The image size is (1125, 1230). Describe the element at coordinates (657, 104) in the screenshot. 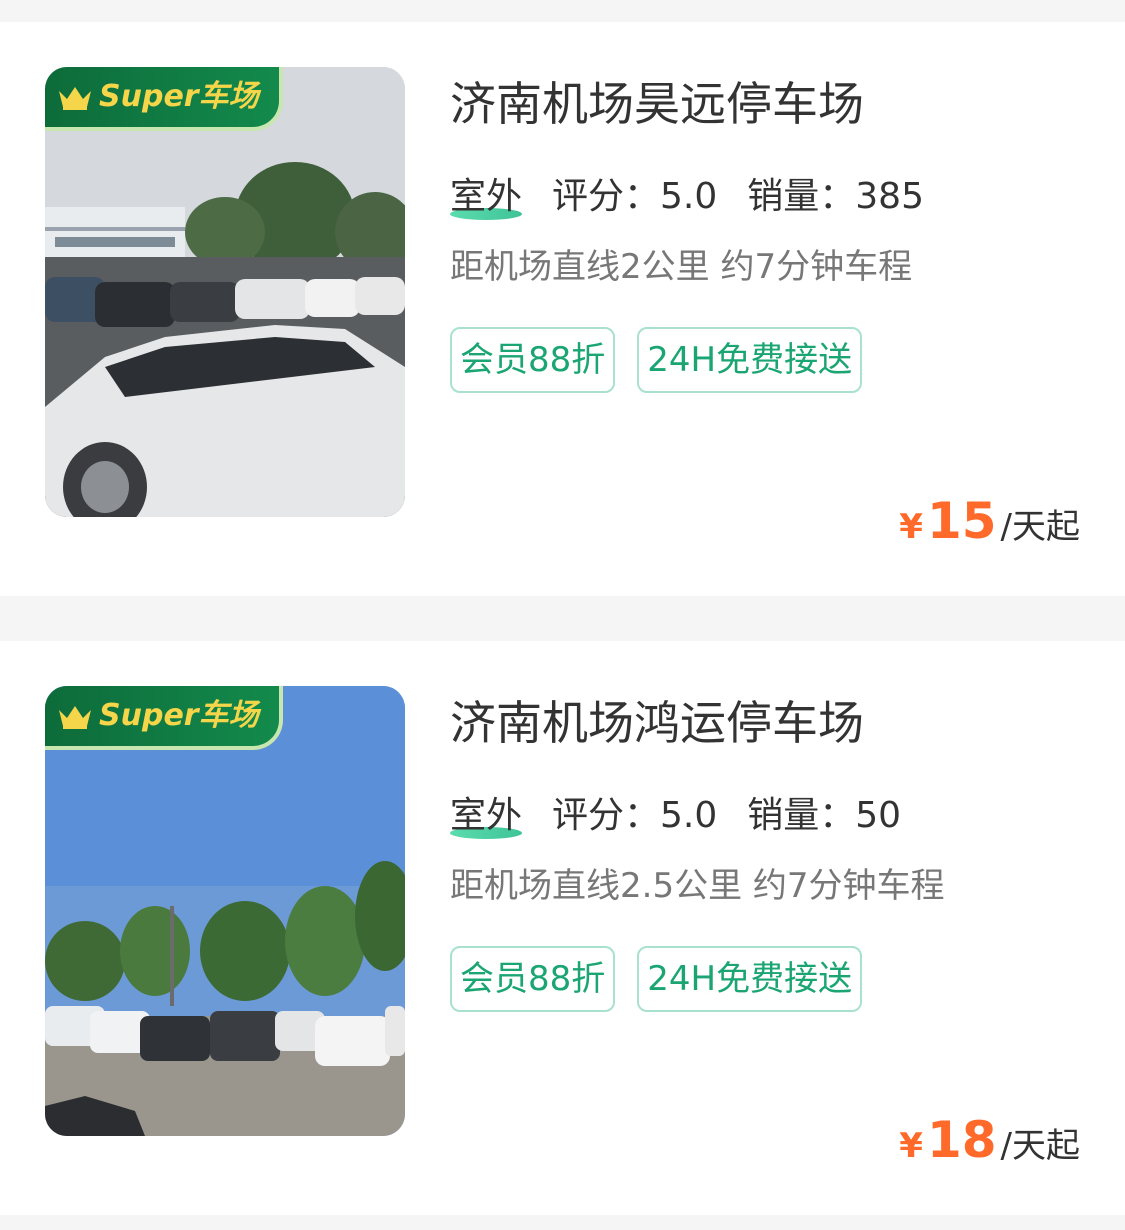

I see `parking-lot-name: 济南机场昊远停车场` at that location.